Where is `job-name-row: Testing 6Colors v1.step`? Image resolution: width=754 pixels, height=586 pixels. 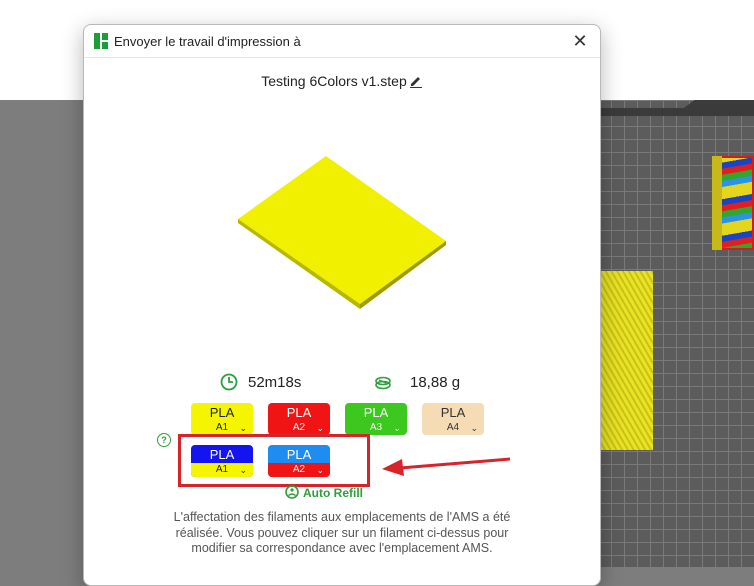 job-name-row: Testing 6Colors v1.step is located at coordinates (342, 81).